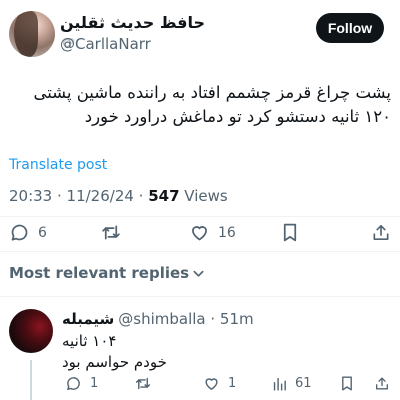 This screenshot has width=400, height=400. I want to click on share-button, so click(381, 232).